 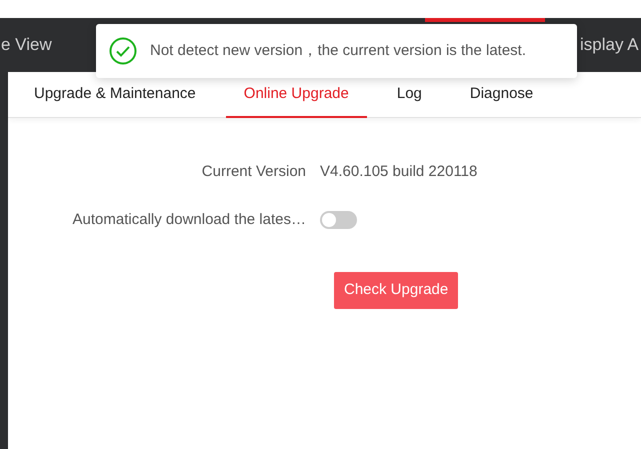 I want to click on tab: Diagnose, so click(x=502, y=95).